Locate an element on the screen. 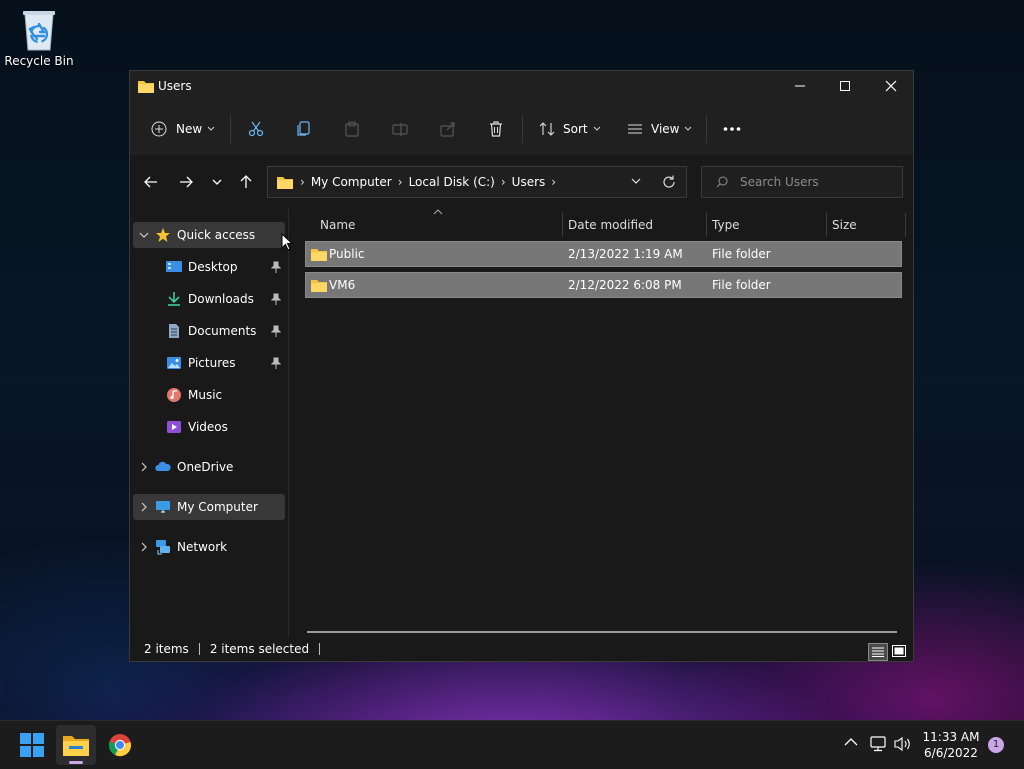  nav-videos: Videos is located at coordinates (209, 427).